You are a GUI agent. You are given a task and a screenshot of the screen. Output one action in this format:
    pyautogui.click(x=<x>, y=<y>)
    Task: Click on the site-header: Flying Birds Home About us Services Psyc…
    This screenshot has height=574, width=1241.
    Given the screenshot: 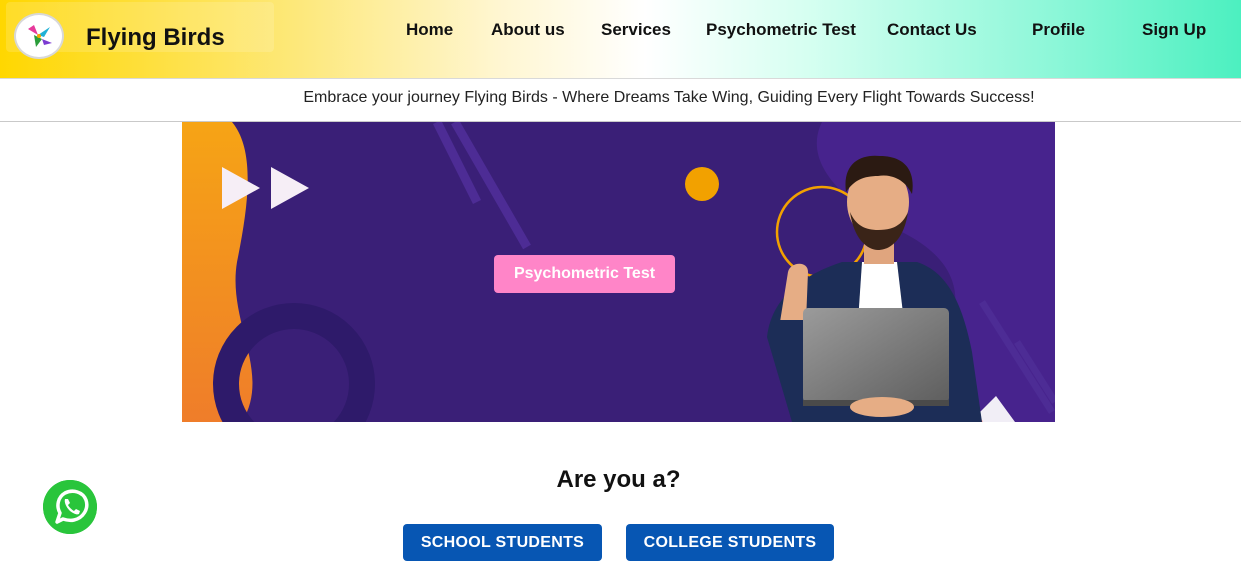 What is the action you would take?
    pyautogui.click(x=620, y=39)
    